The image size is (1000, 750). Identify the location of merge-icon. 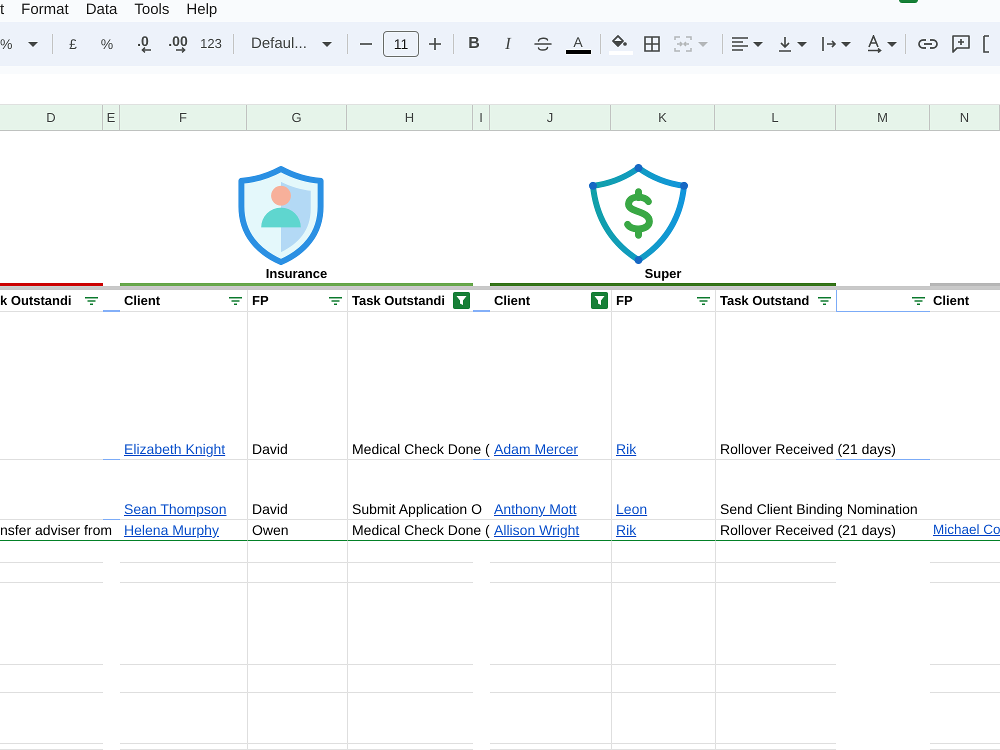
(683, 44).